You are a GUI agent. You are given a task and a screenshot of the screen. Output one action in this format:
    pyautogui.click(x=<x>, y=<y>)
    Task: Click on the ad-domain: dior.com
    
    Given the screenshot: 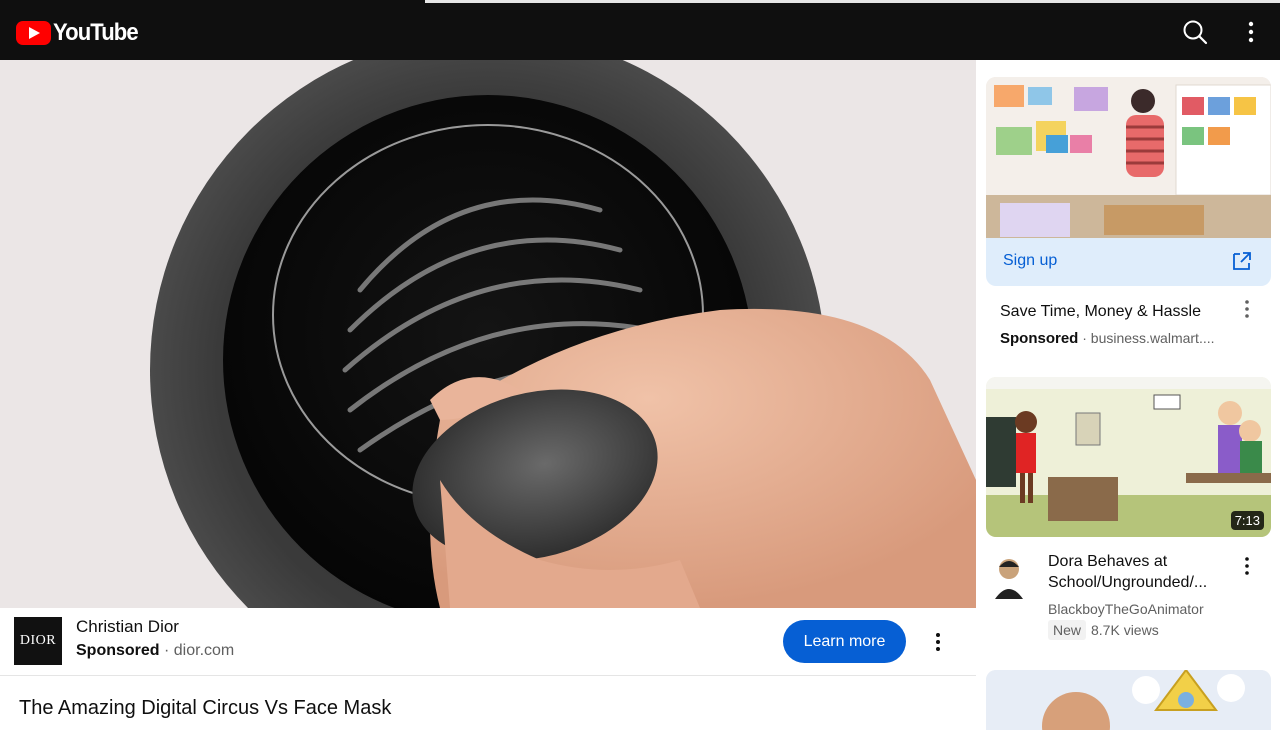 What is the action you would take?
    pyautogui.click(x=204, y=650)
    